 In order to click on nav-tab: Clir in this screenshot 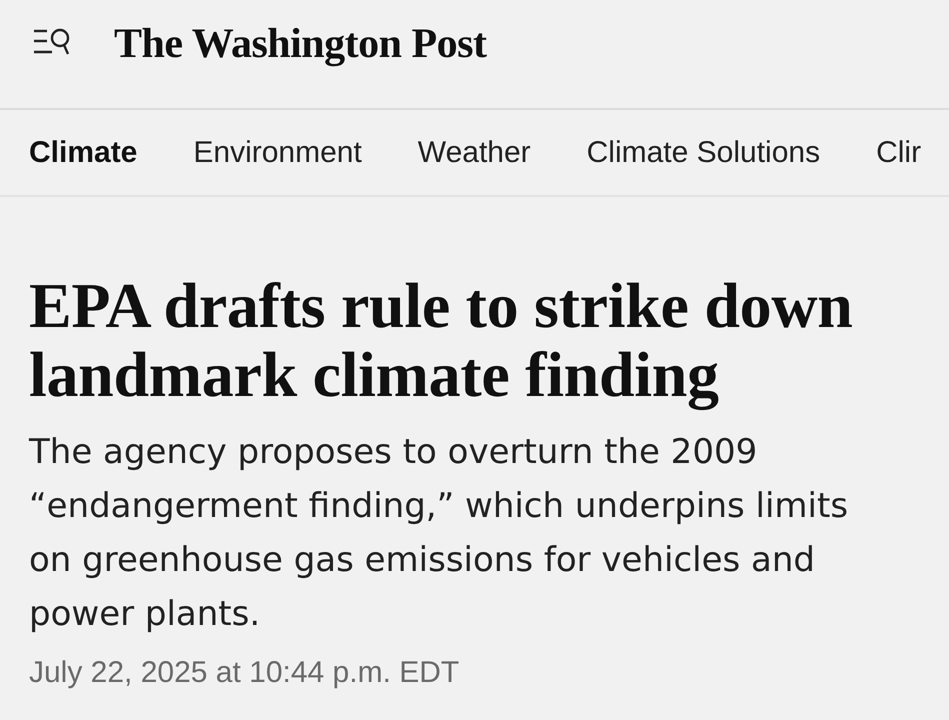, I will do `click(899, 153)`.